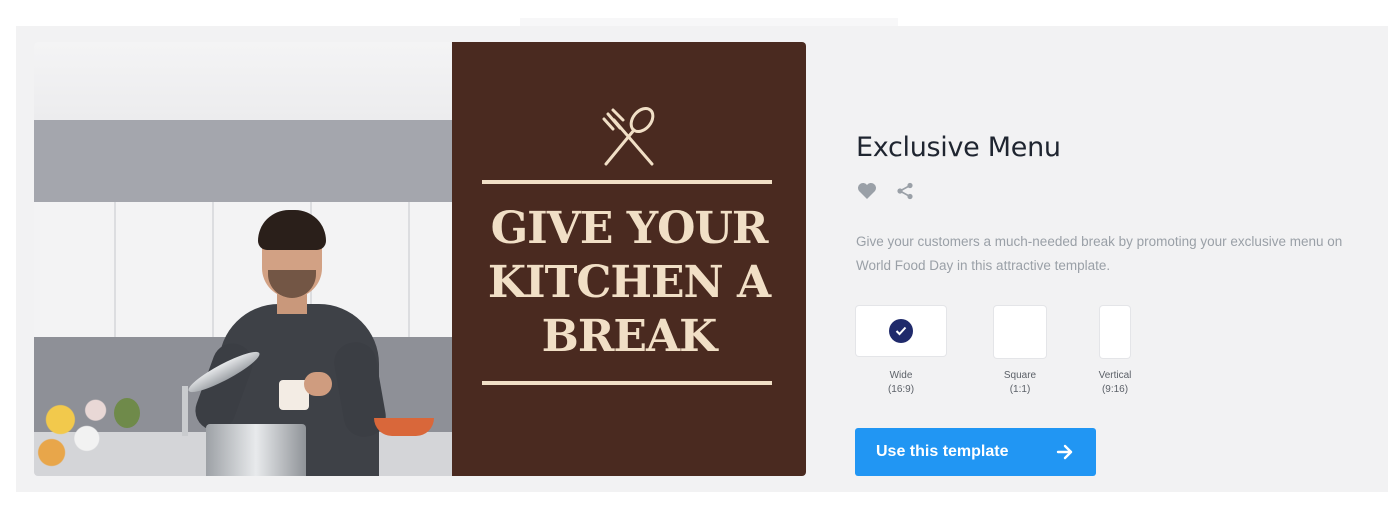  I want to click on check-icon, so click(901, 331).